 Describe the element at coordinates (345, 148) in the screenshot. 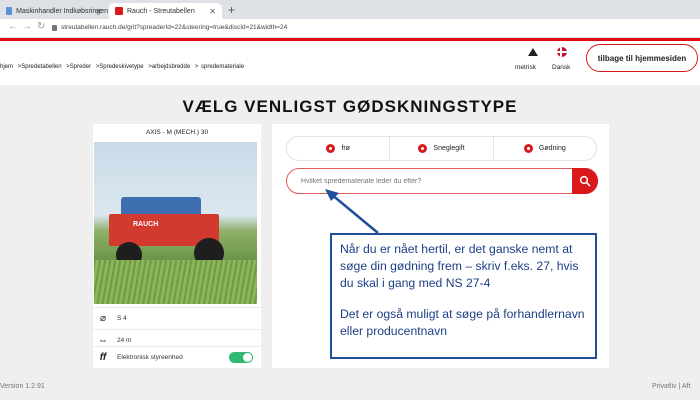

I see `tab-label: frø` at that location.